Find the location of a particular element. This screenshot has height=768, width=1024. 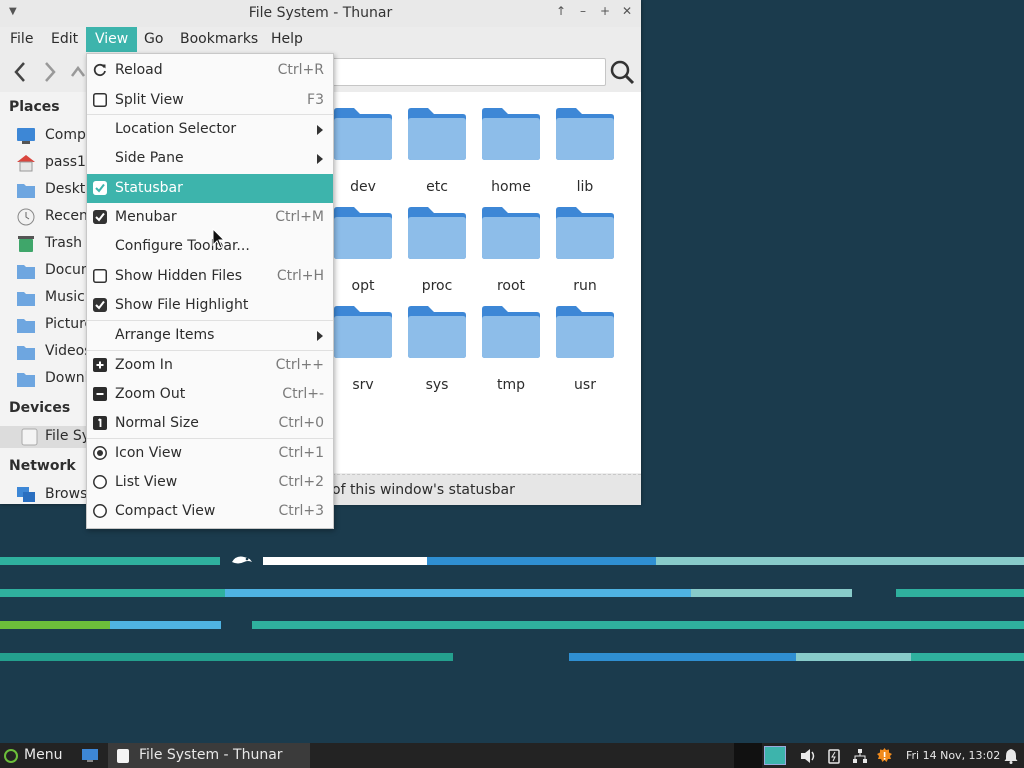

window-title: File System - Thunar is located at coordinates (320, 13).